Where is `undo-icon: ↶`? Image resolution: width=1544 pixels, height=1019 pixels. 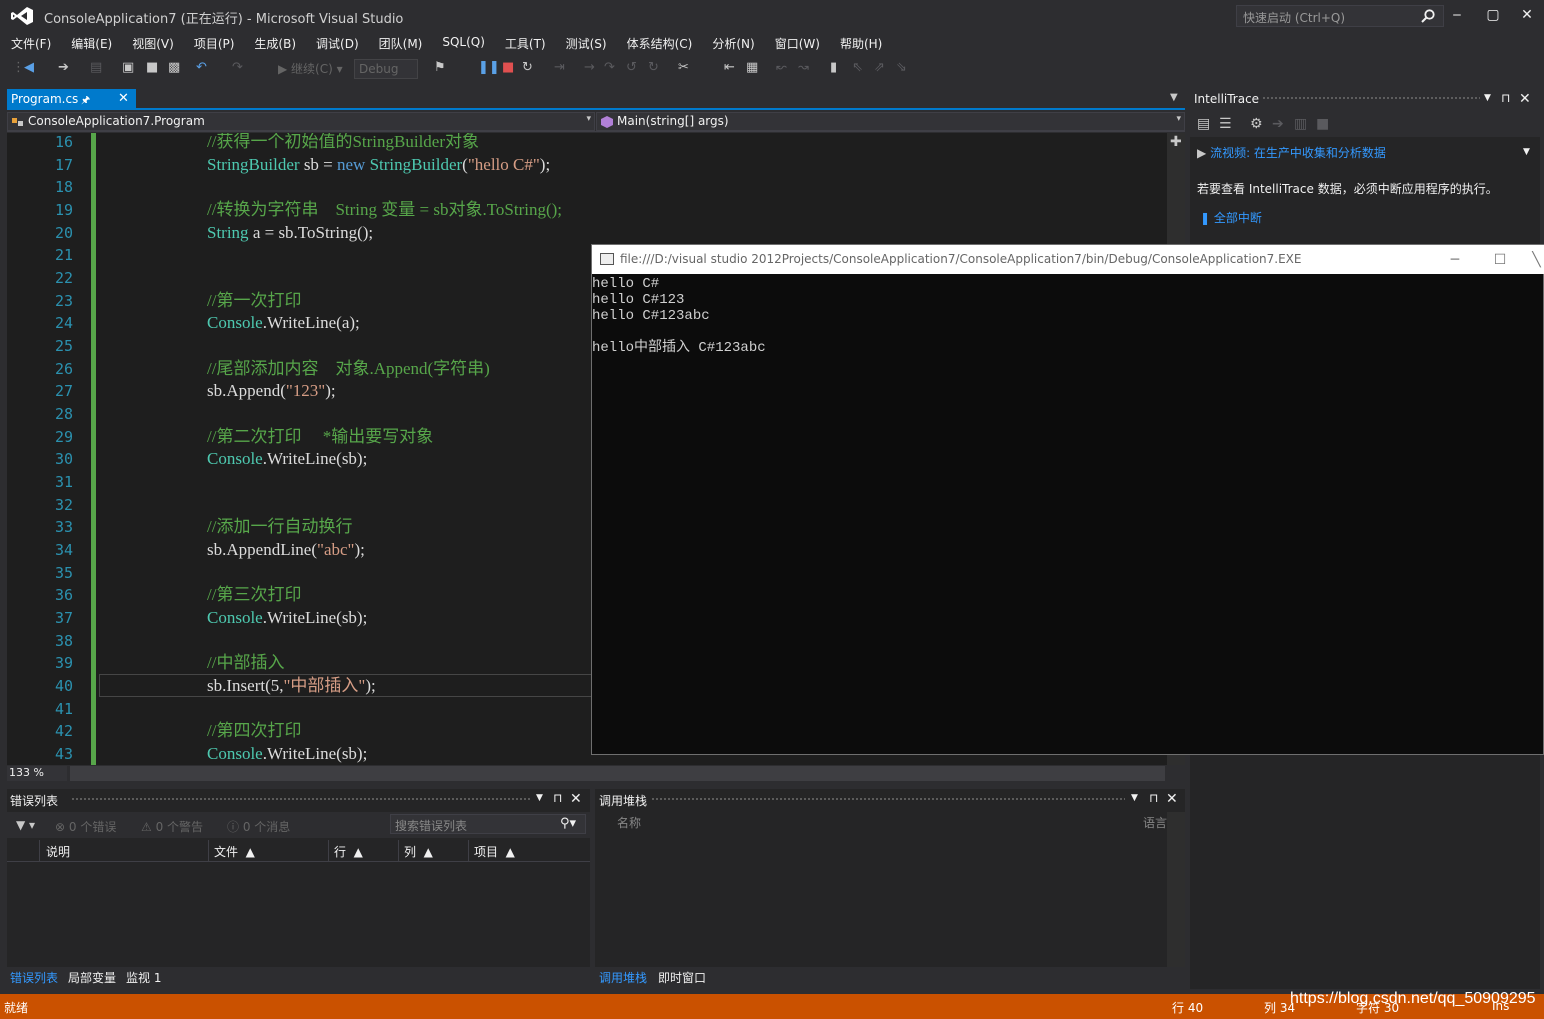
undo-icon: ↶ is located at coordinates (201, 68).